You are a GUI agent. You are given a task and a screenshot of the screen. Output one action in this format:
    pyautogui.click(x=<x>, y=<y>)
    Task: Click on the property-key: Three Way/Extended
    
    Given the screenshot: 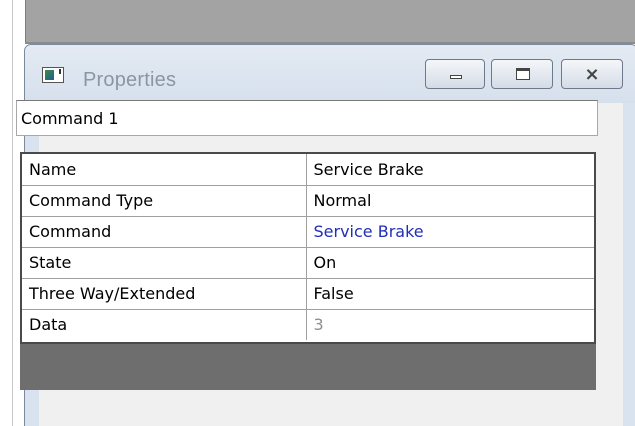 What is the action you would take?
    pyautogui.click(x=164, y=294)
    